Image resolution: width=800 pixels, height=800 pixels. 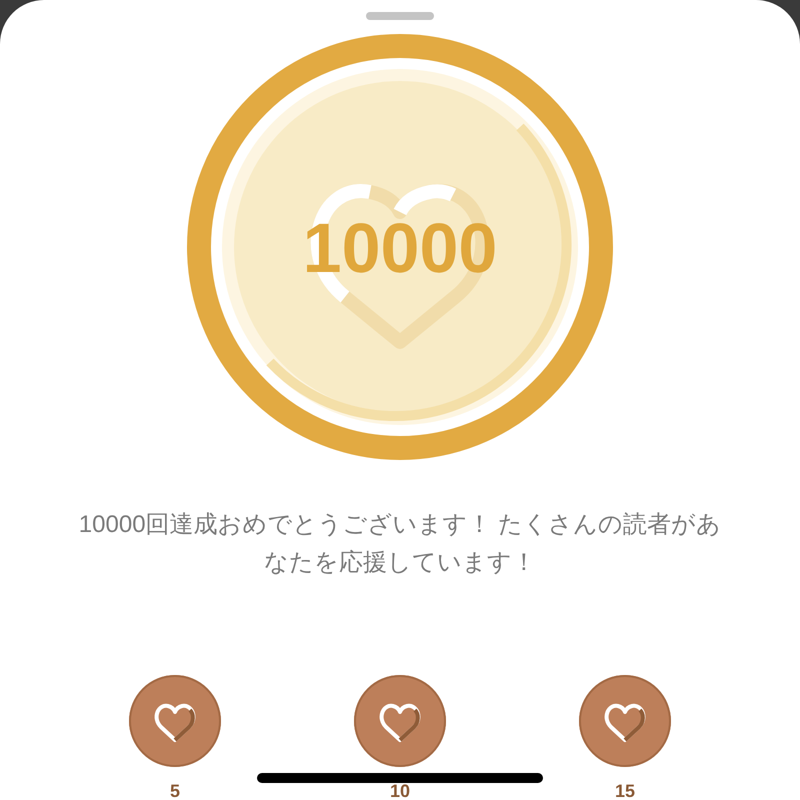 What do you see at coordinates (400, 791) in the screenshot?
I see `badge-label: 10` at bounding box center [400, 791].